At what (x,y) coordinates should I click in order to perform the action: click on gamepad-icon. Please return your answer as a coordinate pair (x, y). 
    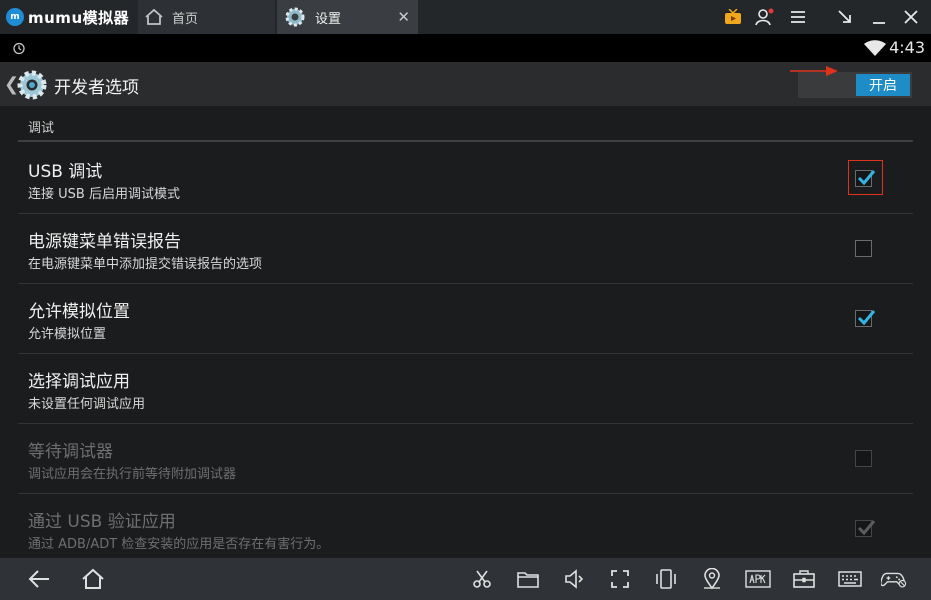
    Looking at the image, I should click on (894, 579).